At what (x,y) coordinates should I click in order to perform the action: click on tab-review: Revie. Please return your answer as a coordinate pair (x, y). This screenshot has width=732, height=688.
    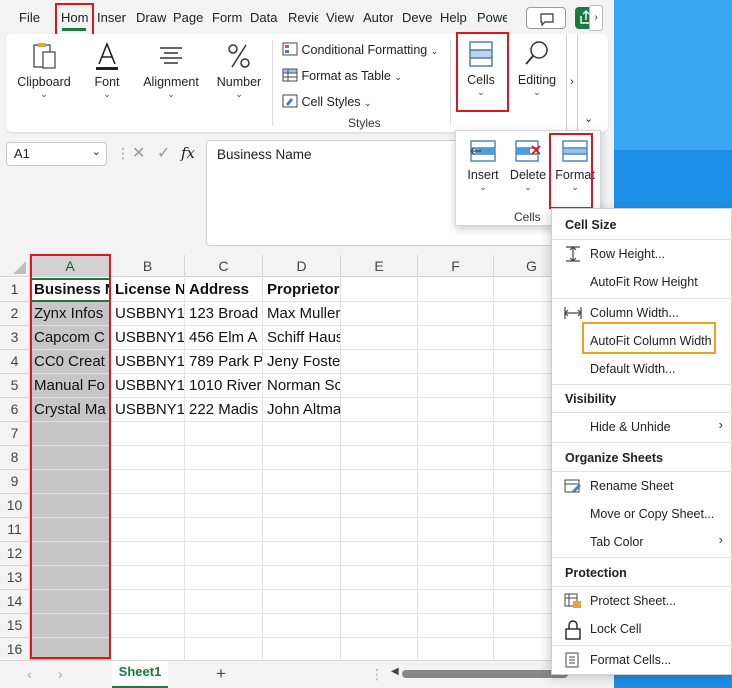
    Looking at the image, I should click on (303, 17).